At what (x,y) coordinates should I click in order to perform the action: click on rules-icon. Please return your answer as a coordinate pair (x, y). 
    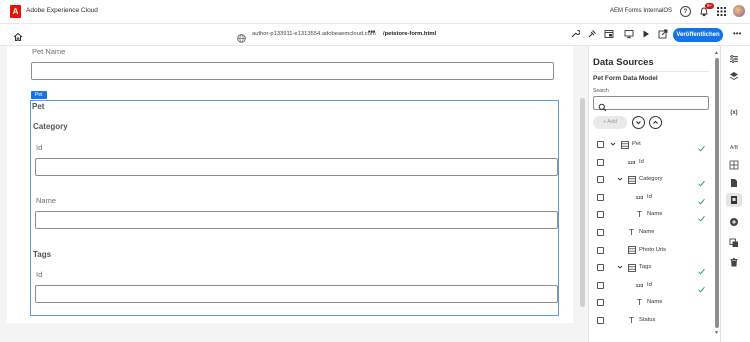
    Looking at the image, I should click on (734, 165).